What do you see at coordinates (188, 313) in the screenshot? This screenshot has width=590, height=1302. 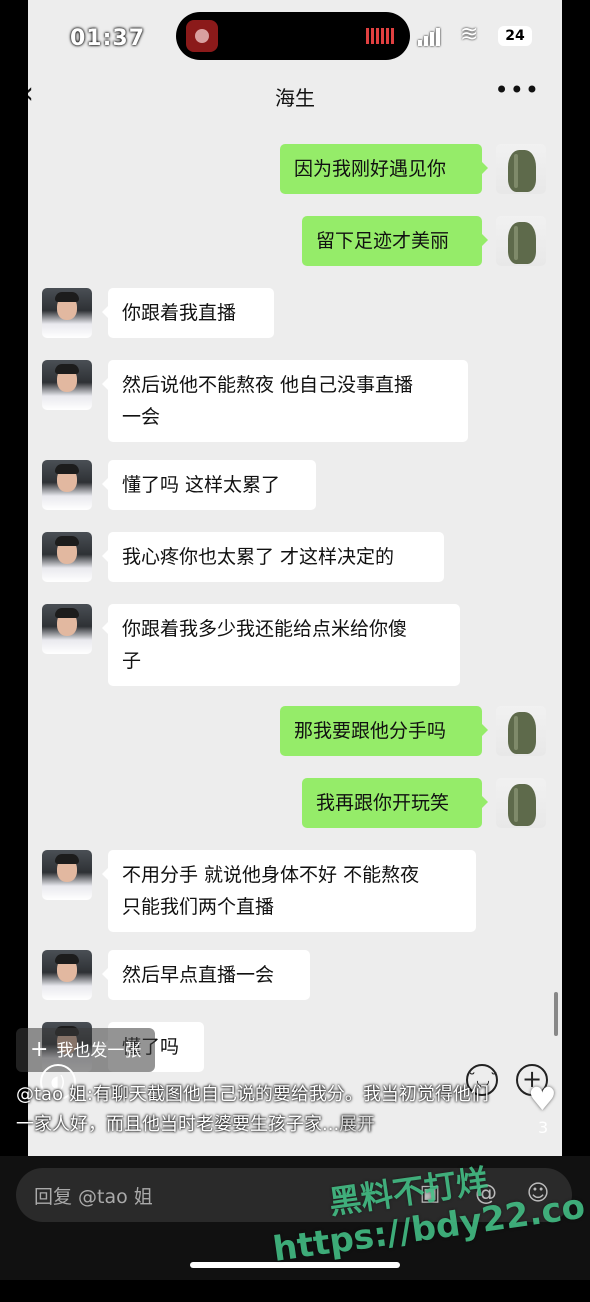 I see `received-message: 你跟着我直播` at bounding box center [188, 313].